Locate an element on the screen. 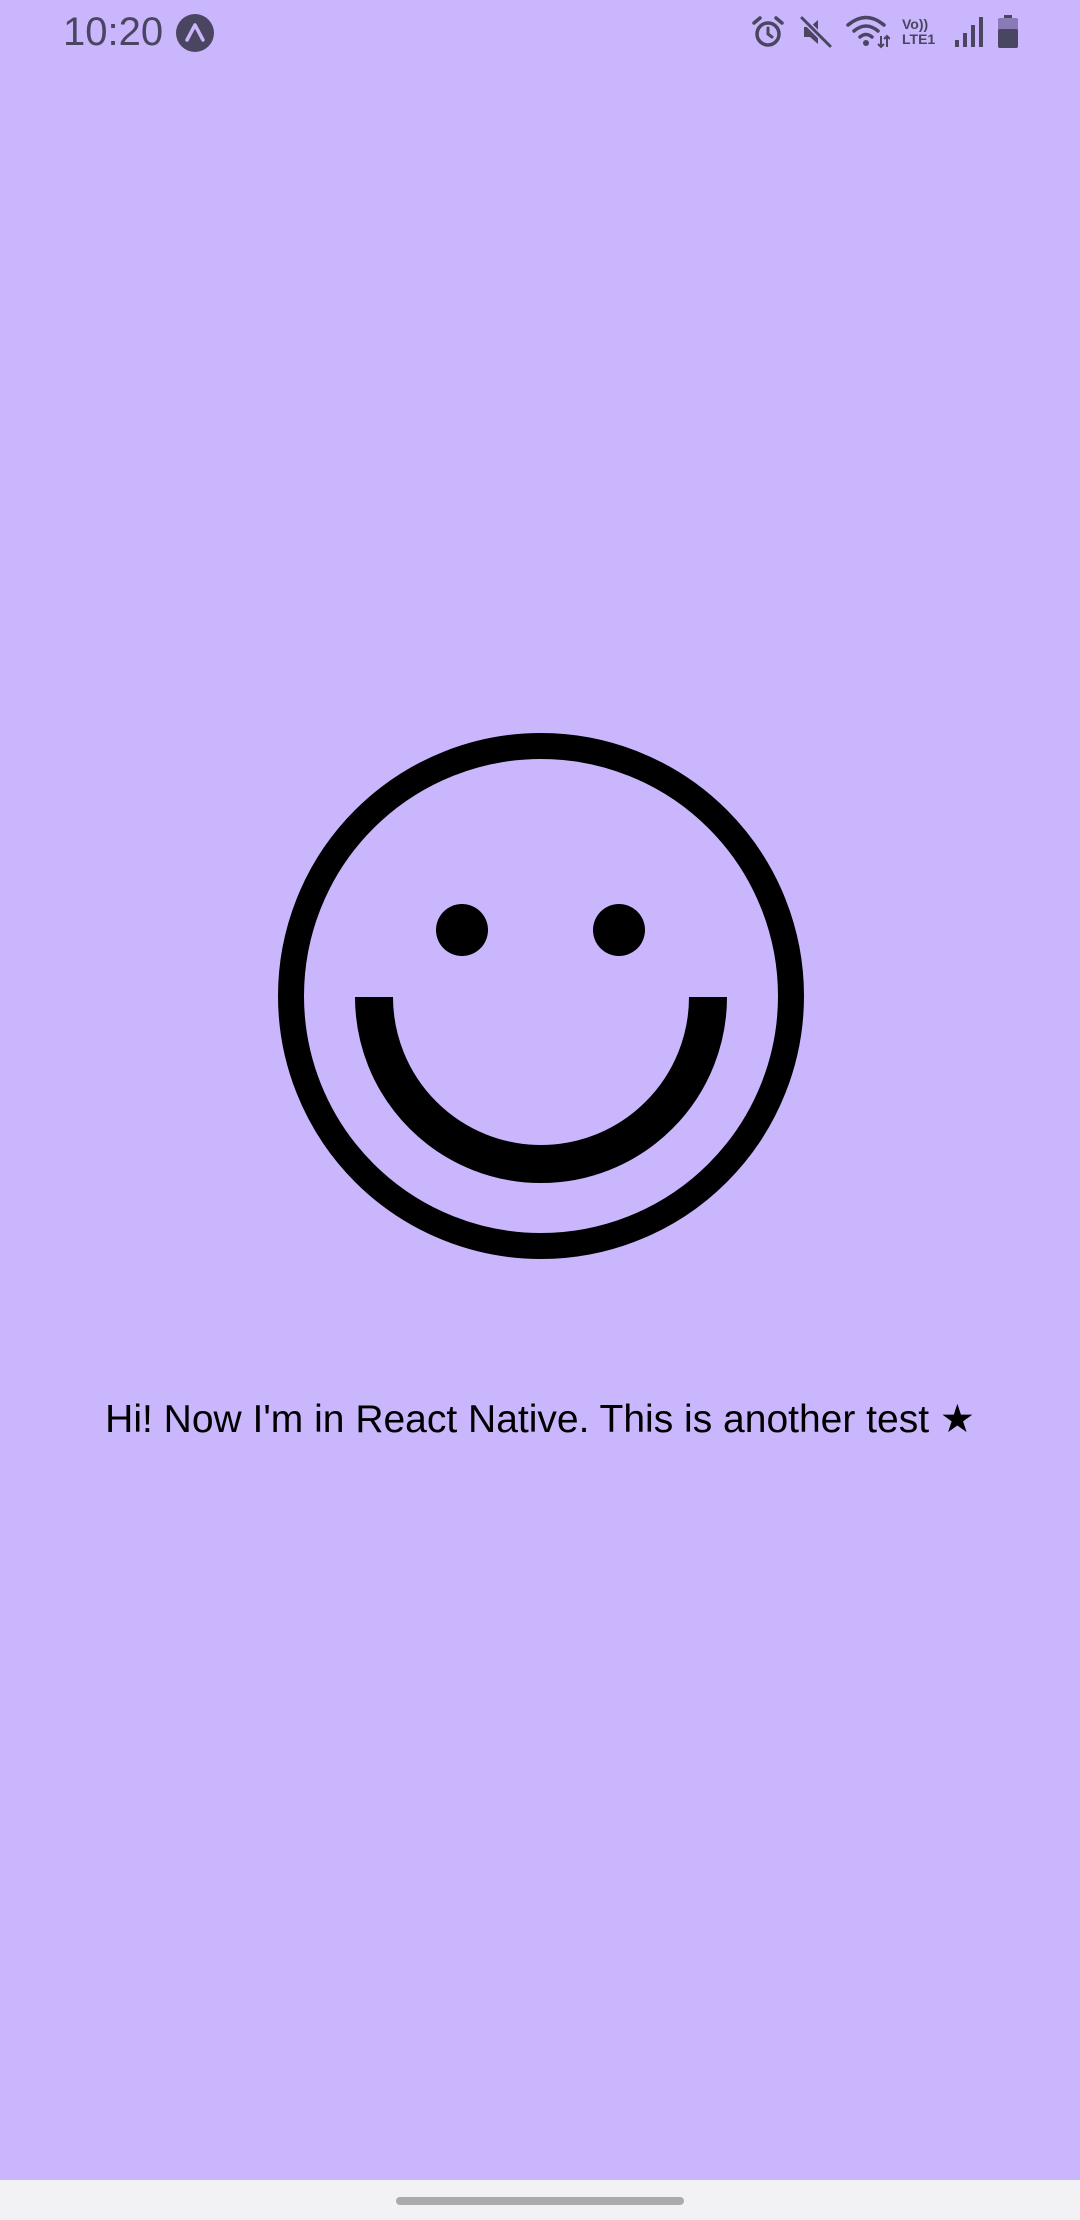 Image resolution: width=1080 pixels, height=2220 pixels. smiley-face-icon is located at coordinates (541, 996).